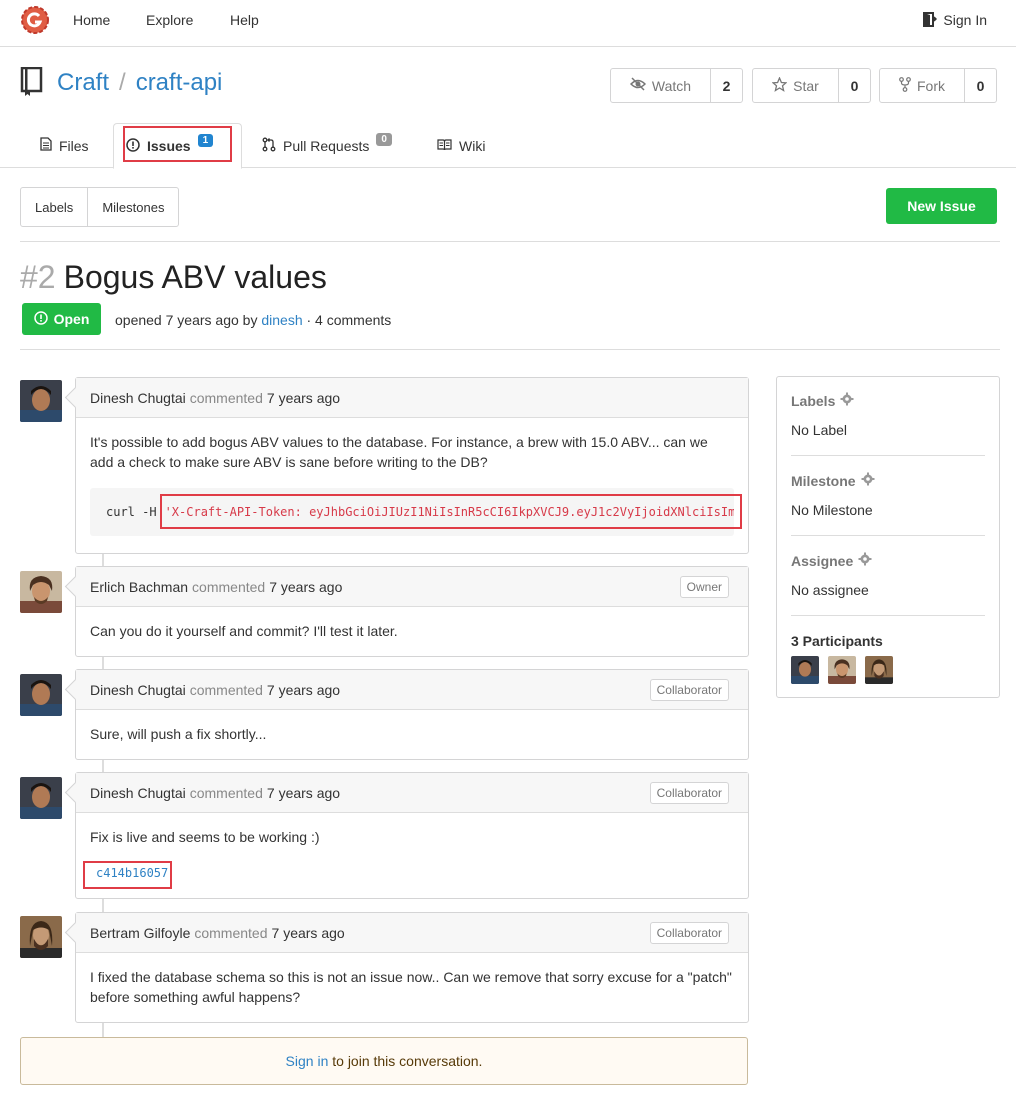 This screenshot has height=1106, width=1016. Describe the element at coordinates (41, 592) in the screenshot. I see `avatar-erlich` at that location.